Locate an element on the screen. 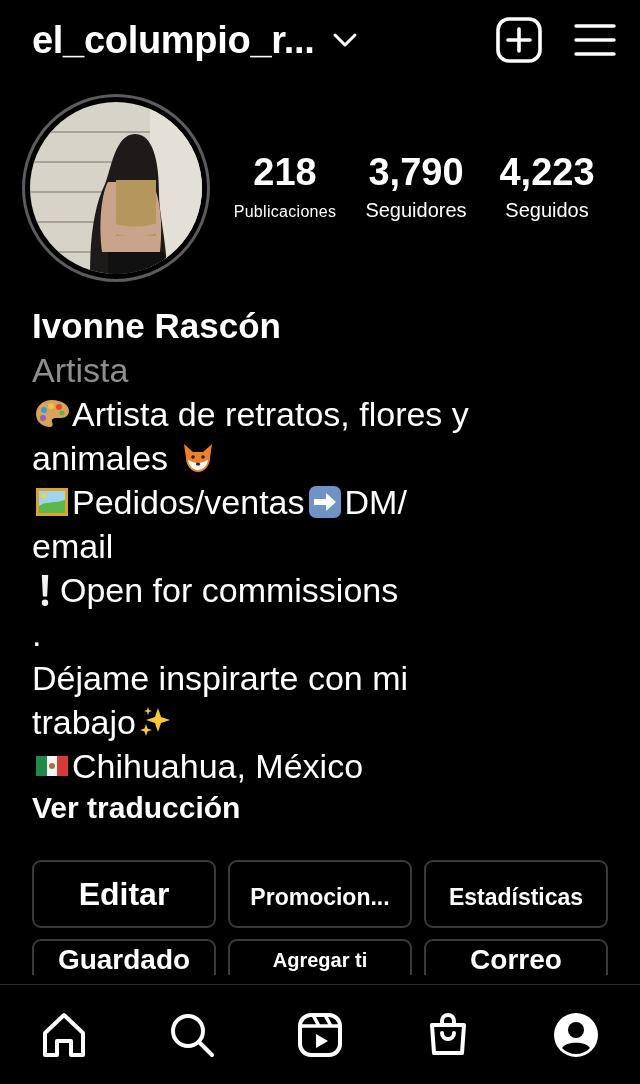  profile-icon is located at coordinates (576, 1035).